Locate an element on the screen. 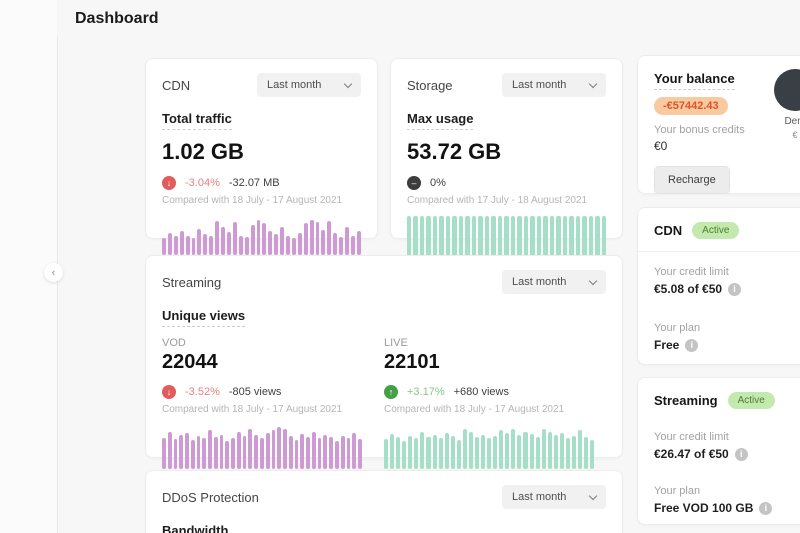 The width and height of the screenshot is (800, 533). streaming-credit-limit-value: €26.47 of €50 is located at coordinates (691, 454).